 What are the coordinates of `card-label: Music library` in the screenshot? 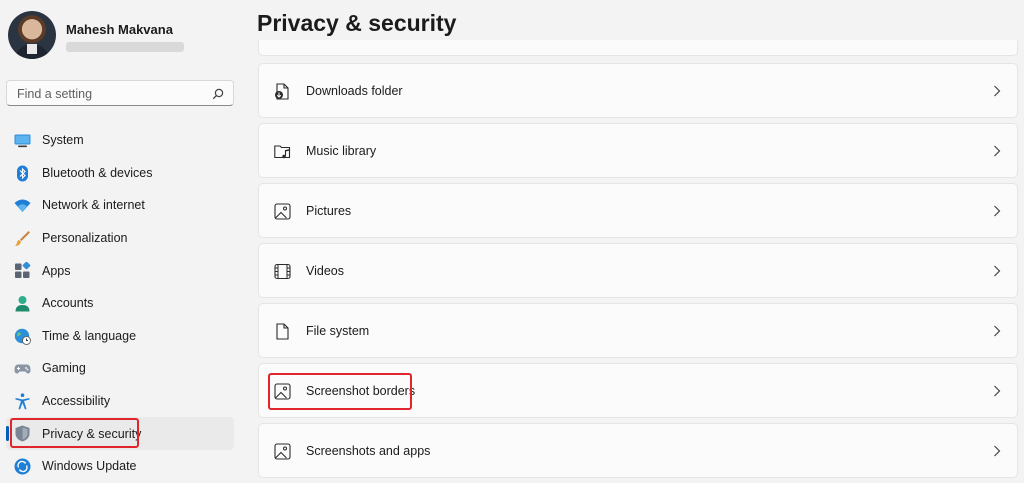 It's located at (341, 151).